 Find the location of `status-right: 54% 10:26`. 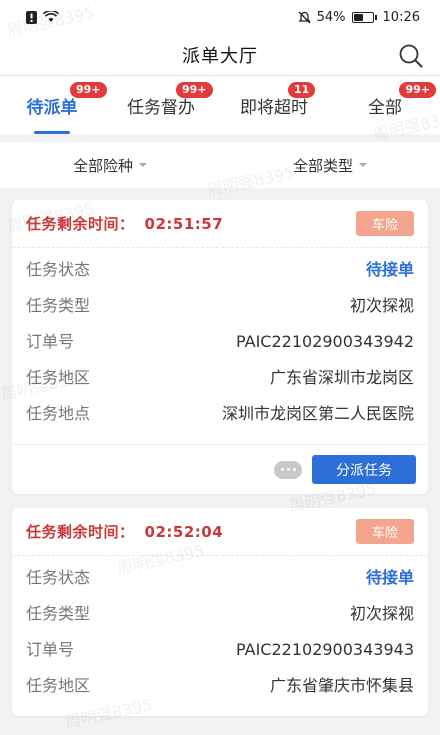

status-right: 54% 10:26 is located at coordinates (359, 17).